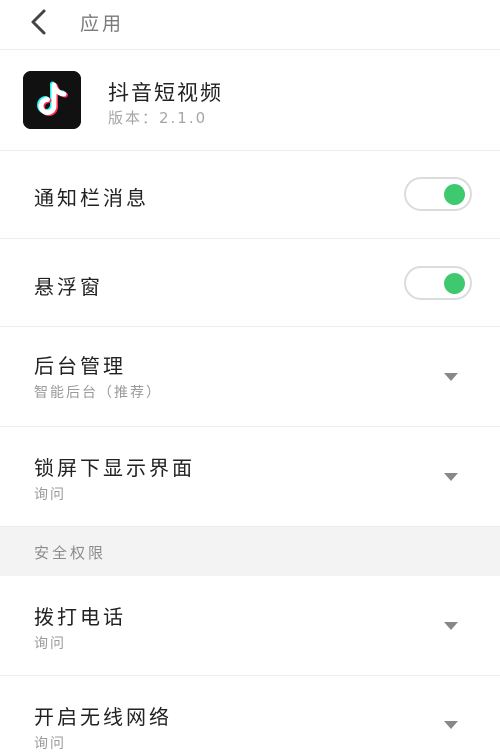 This screenshot has width=500, height=753. What do you see at coordinates (158, 118) in the screenshot?
I see `app-version: 版本：2.1.0` at bounding box center [158, 118].